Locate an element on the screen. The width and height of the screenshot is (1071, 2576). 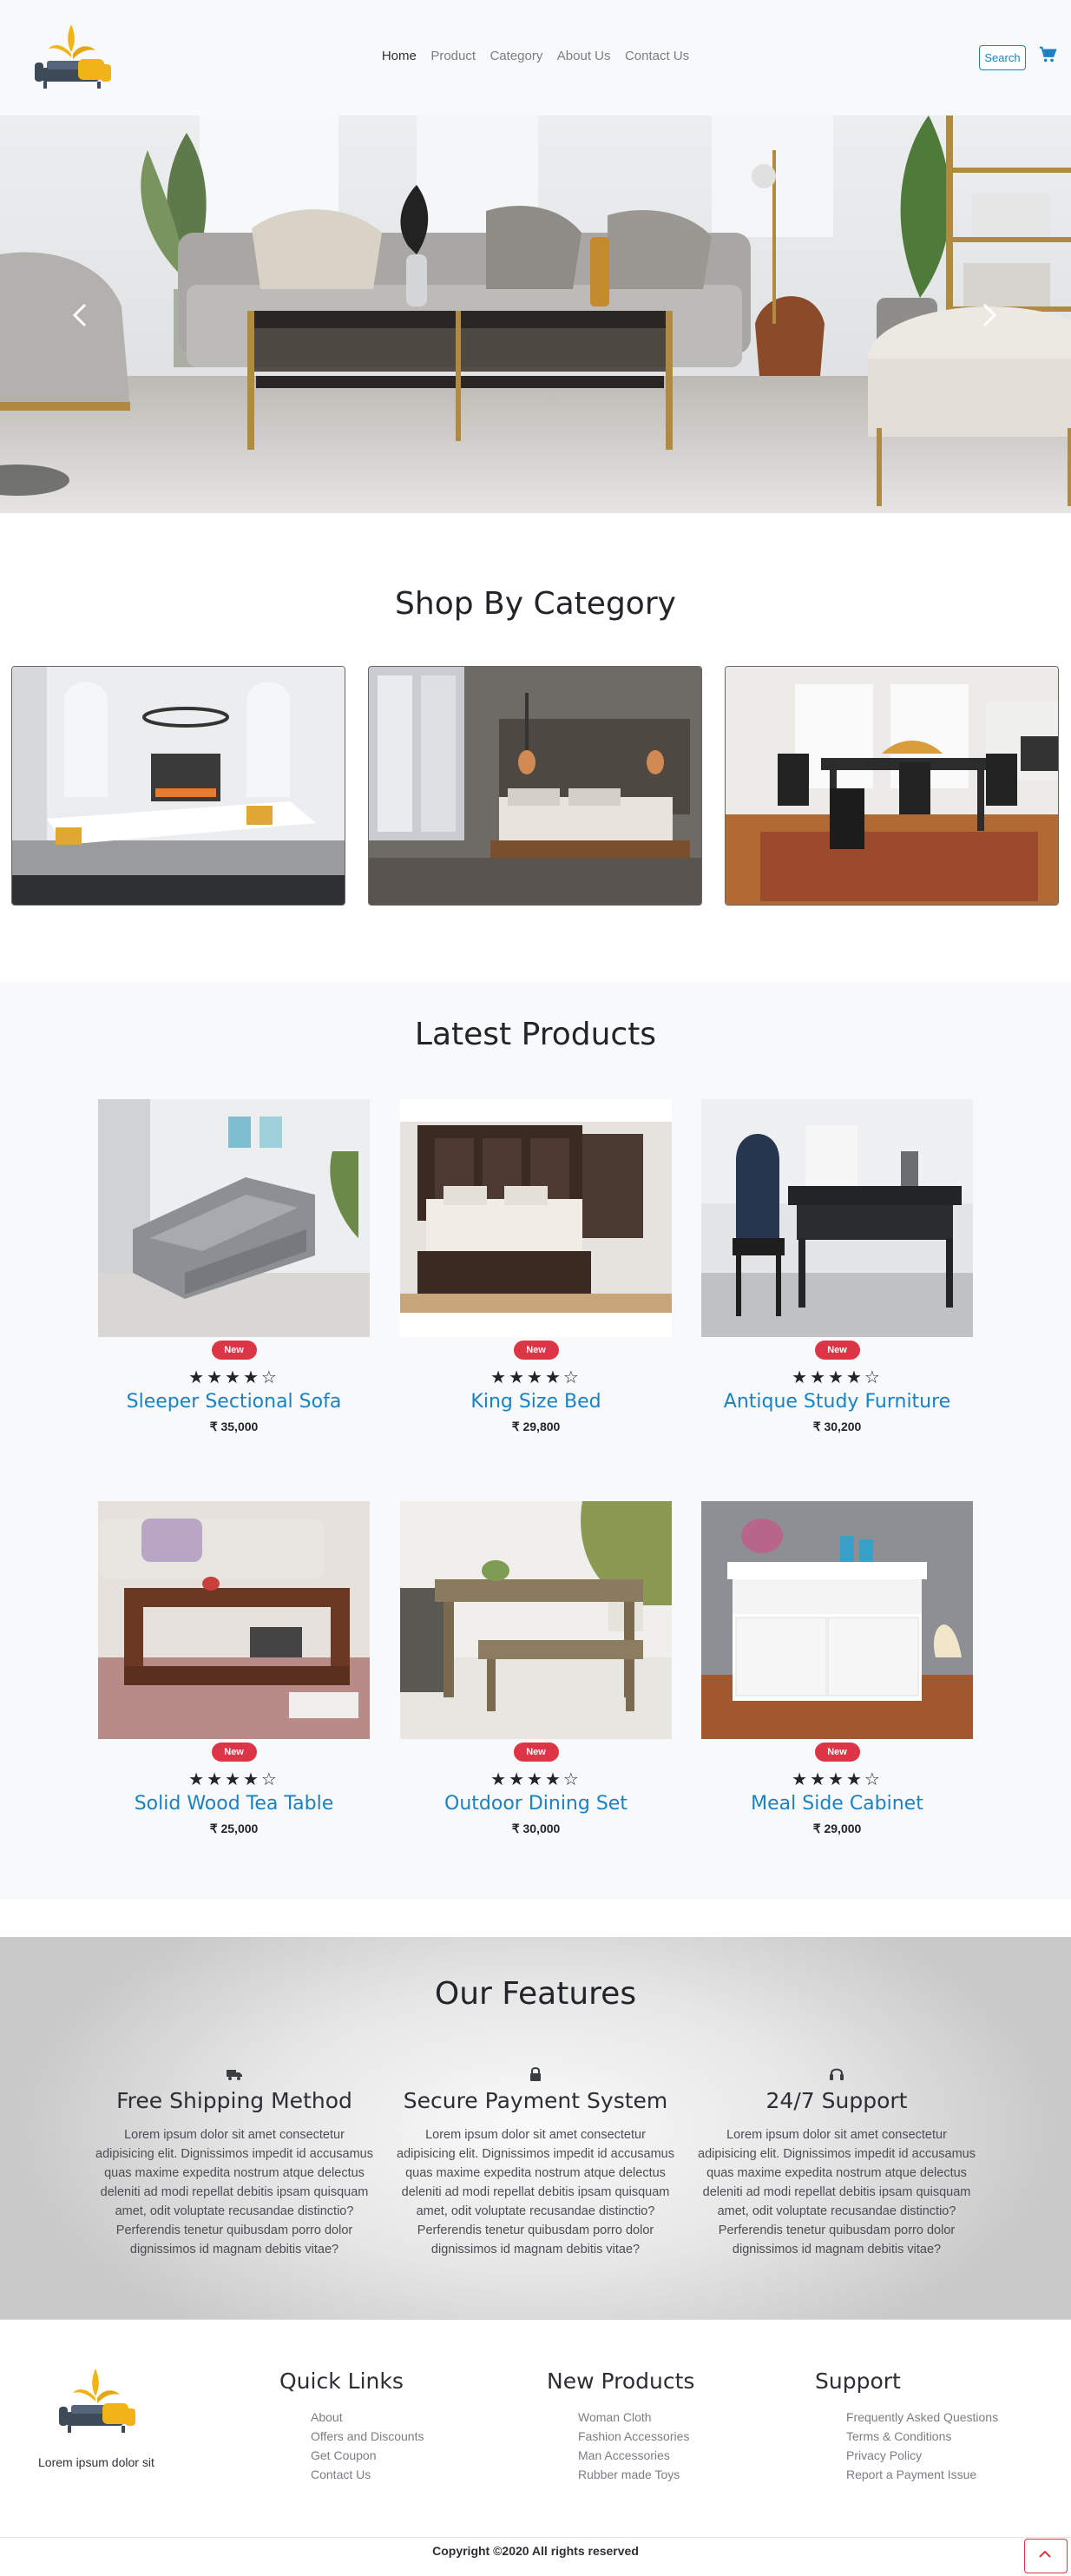
footer-link: Rubber made Toys is located at coordinates (636, 2474).